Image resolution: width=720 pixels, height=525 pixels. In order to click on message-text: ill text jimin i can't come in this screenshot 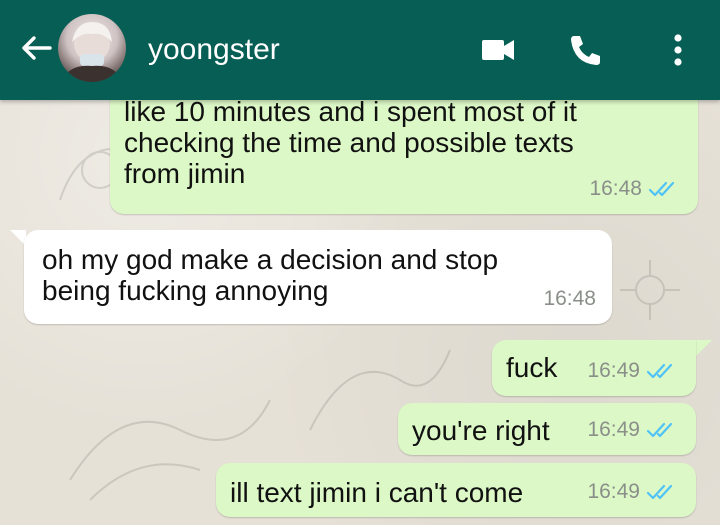, I will do `click(377, 492)`.